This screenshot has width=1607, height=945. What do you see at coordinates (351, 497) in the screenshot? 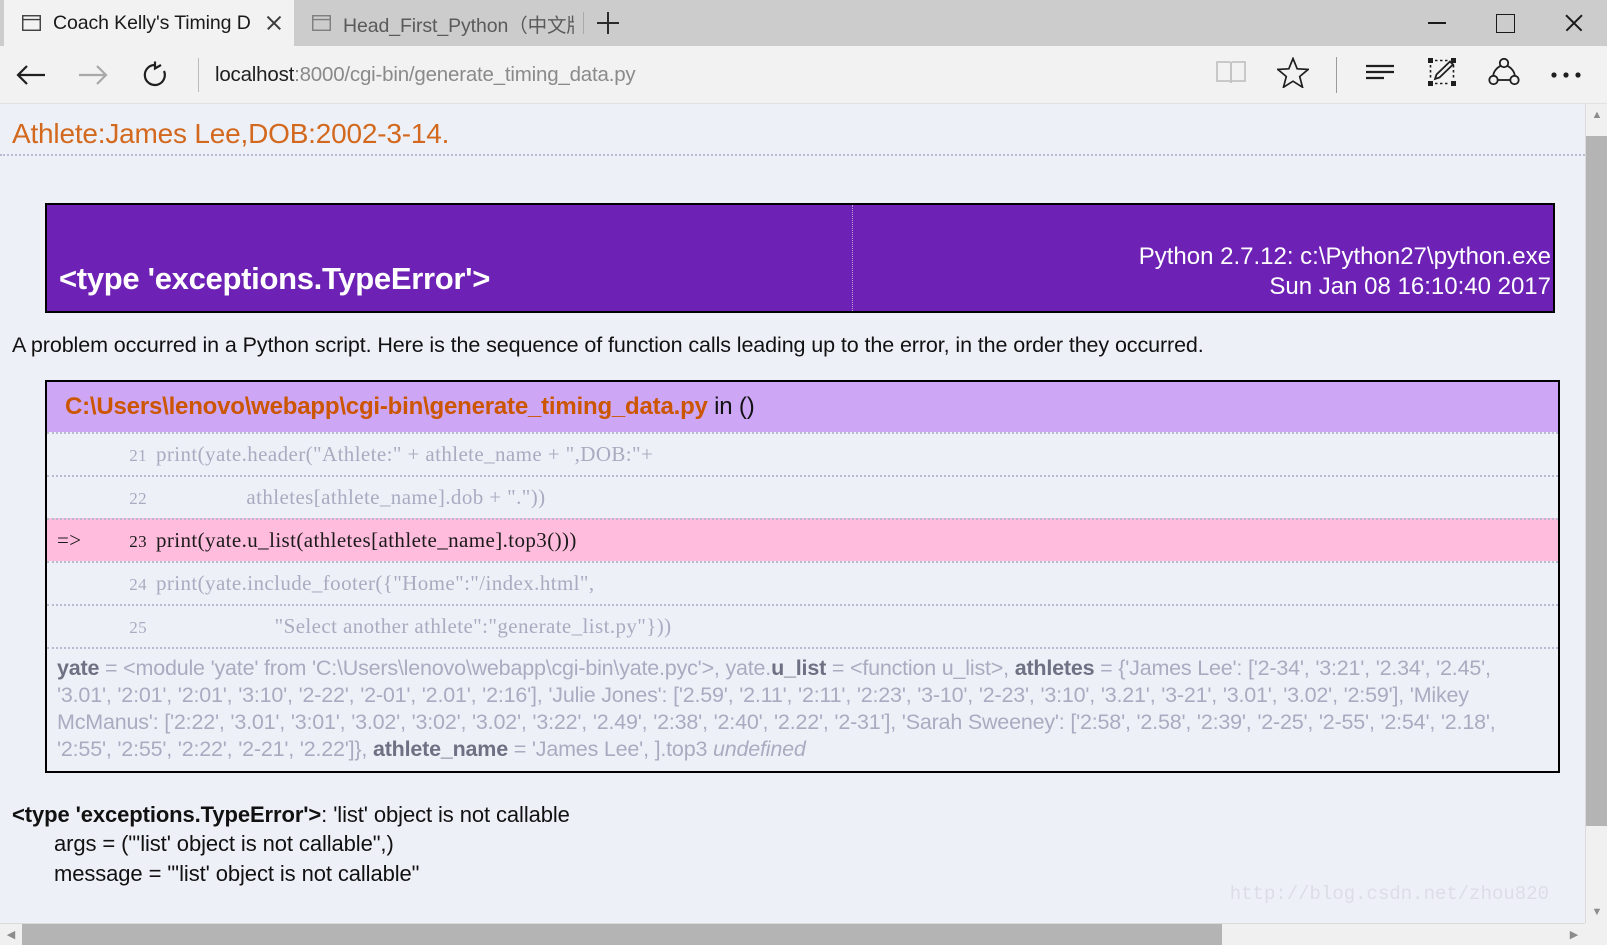
I see `code-text: athletes[athlete_name].dob + "."))` at bounding box center [351, 497].